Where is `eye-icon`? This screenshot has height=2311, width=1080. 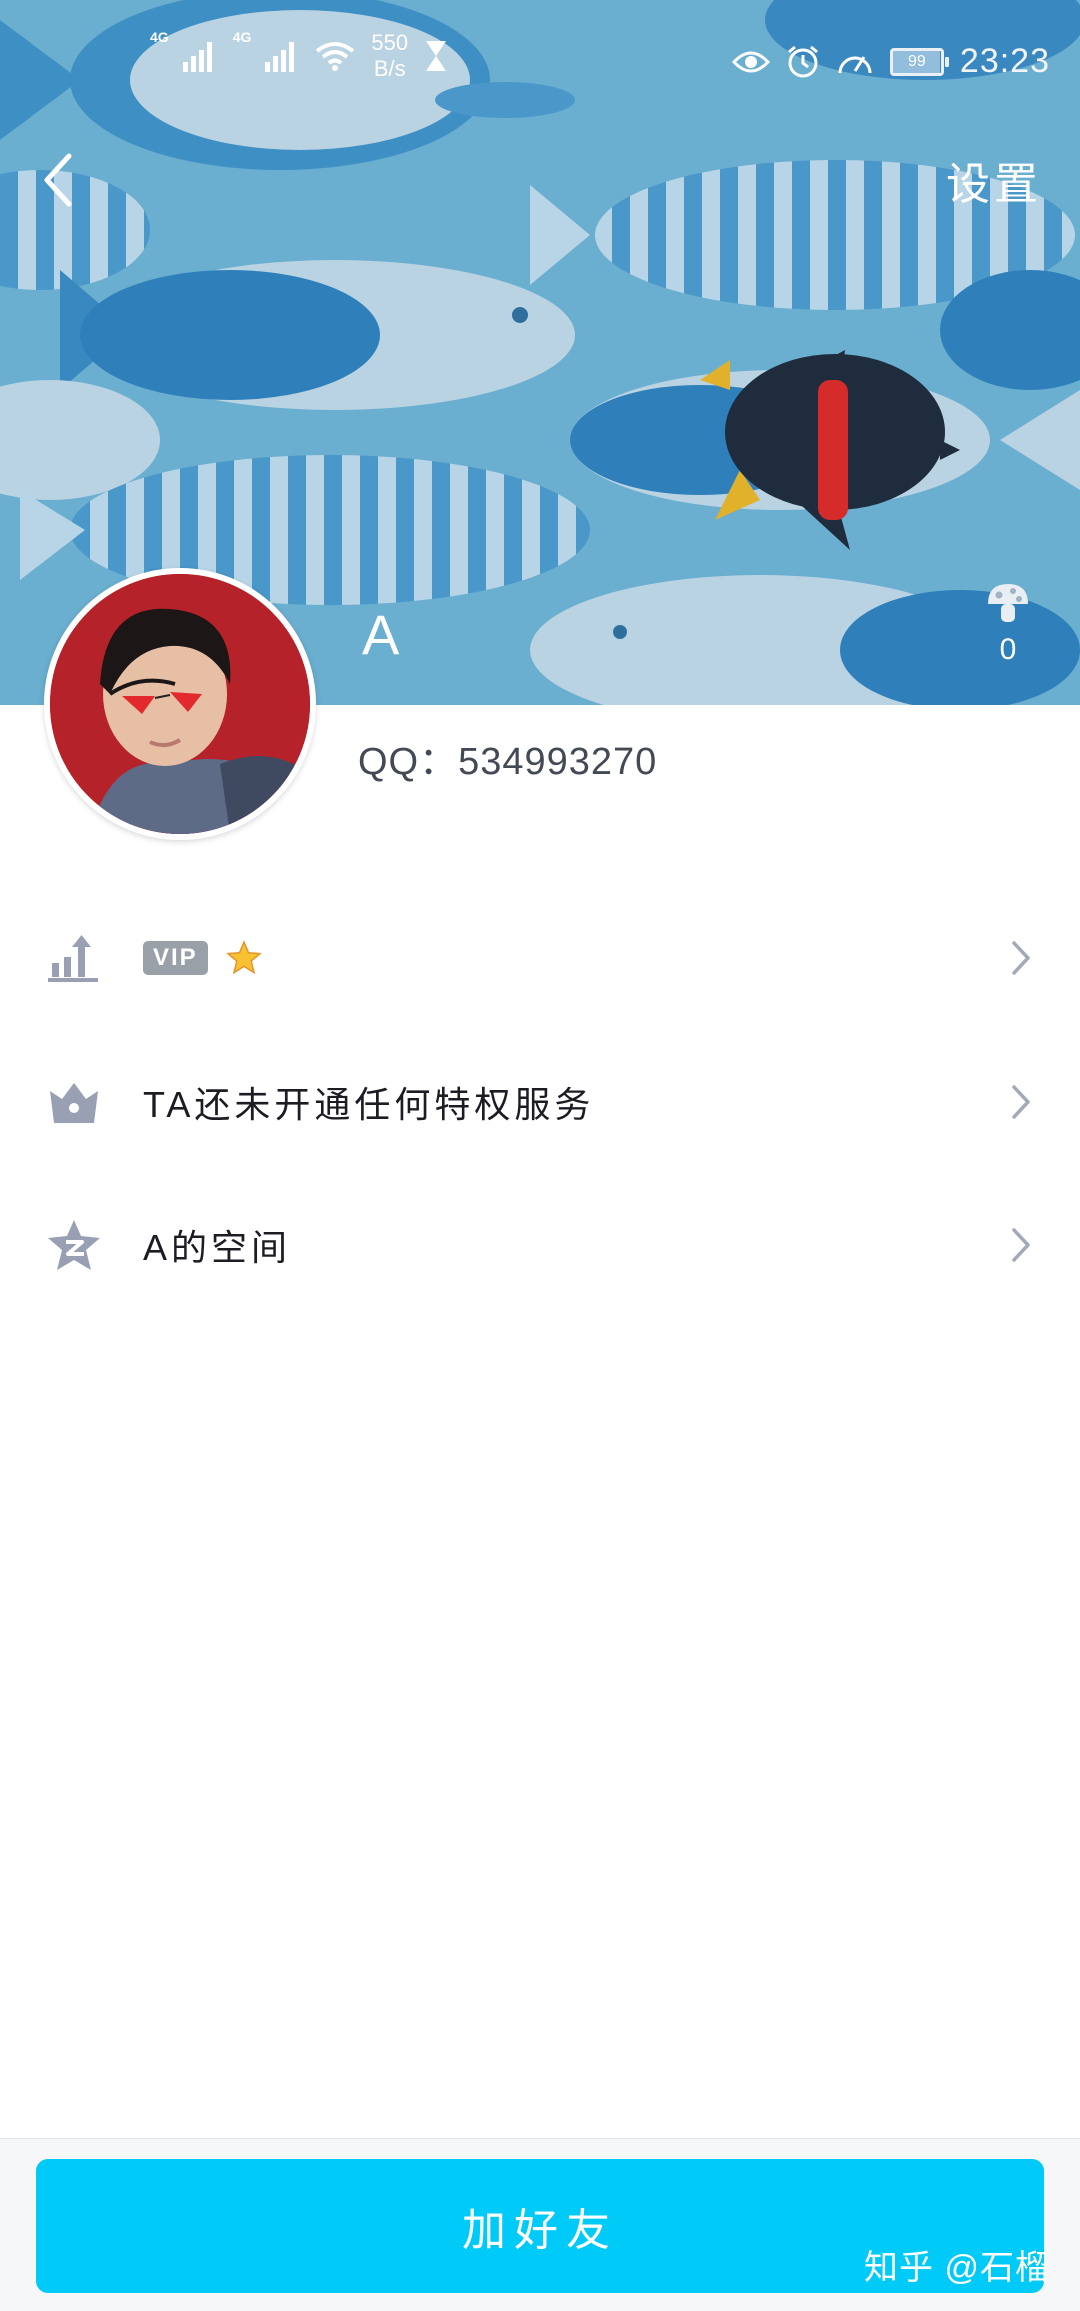 eye-icon is located at coordinates (750, 61).